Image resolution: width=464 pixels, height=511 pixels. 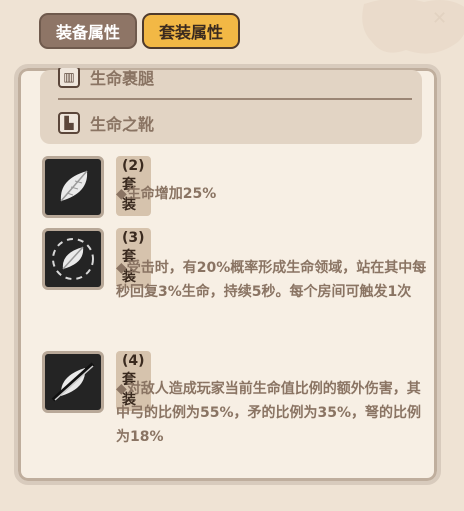 What do you see at coordinates (122, 124) in the screenshot?
I see `equipment-label: 生命之靴` at bounding box center [122, 124].